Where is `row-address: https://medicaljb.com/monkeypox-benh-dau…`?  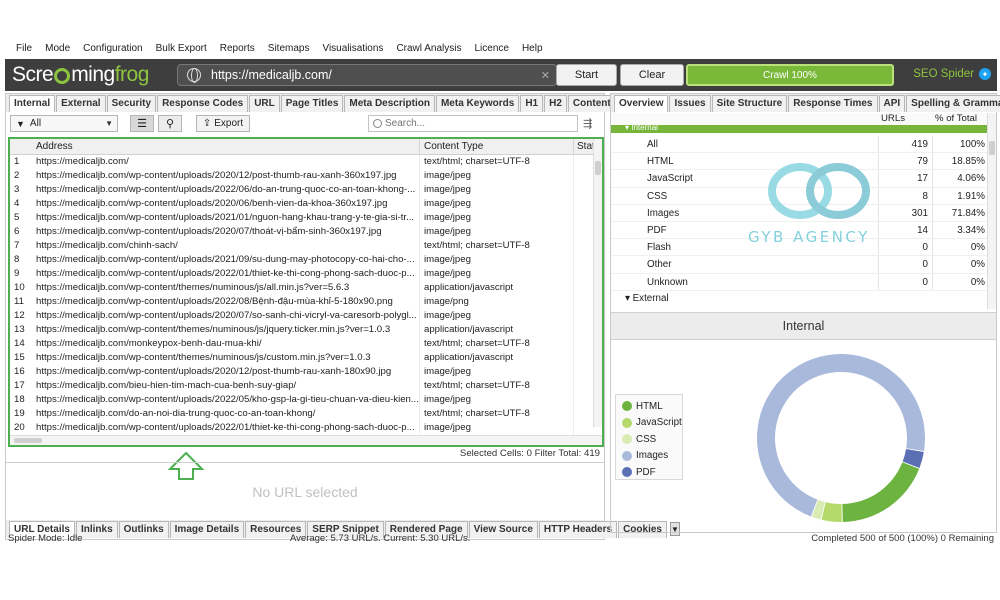
row-address: https://medicaljb.com/monkeypox-benh-dau… is located at coordinates (226, 344).